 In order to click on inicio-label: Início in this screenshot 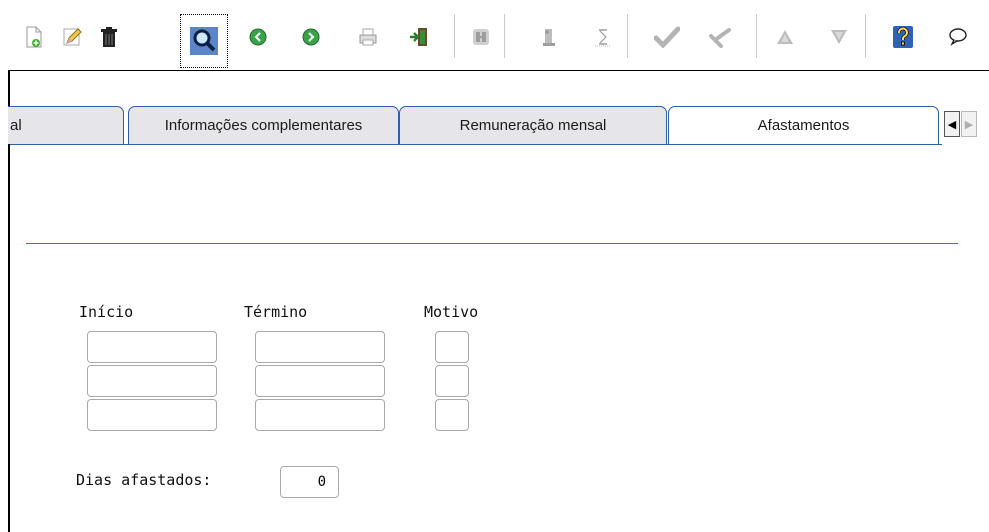, I will do `click(106, 312)`.